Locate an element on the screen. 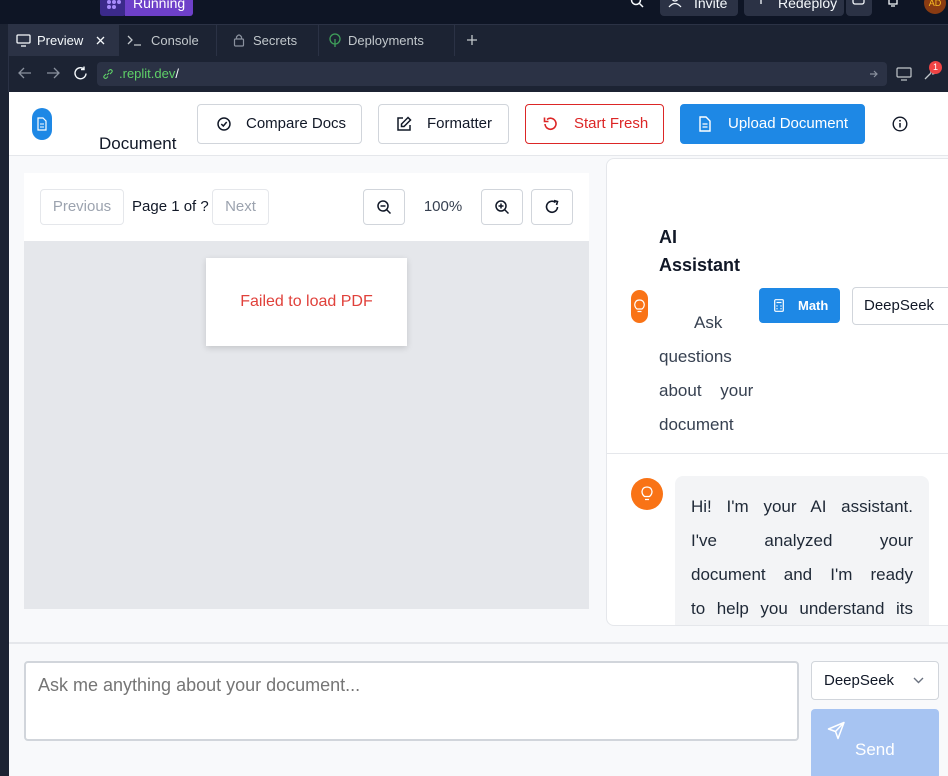  terminal-icon is located at coordinates (134, 40).